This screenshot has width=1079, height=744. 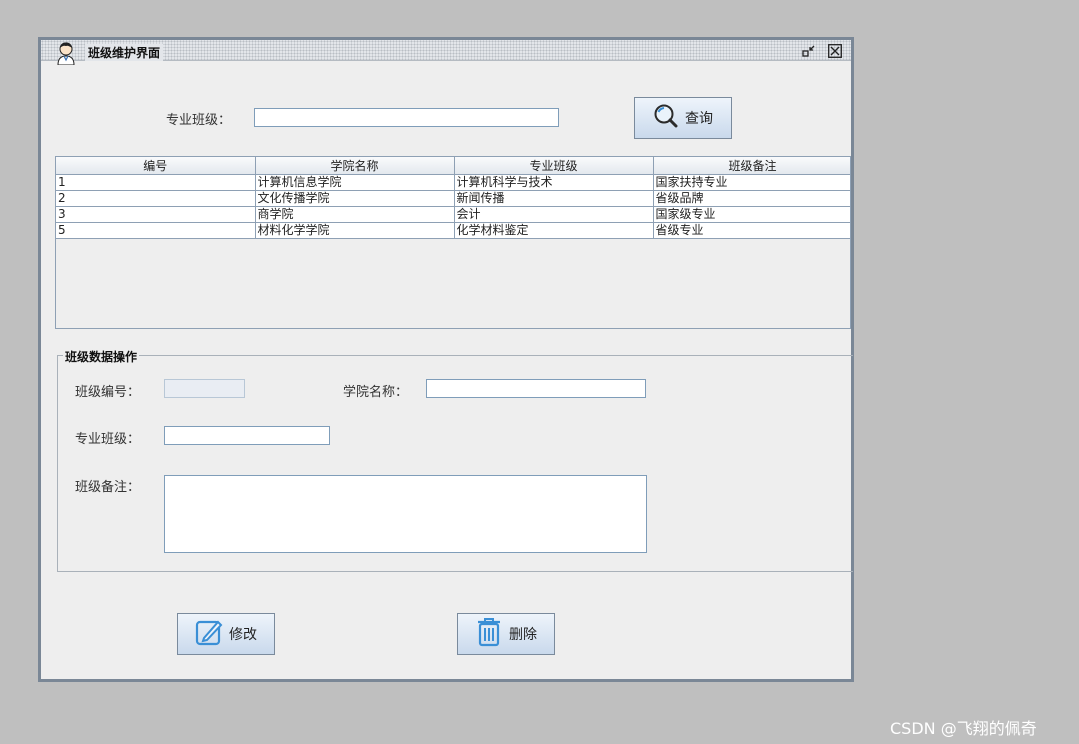 What do you see at coordinates (108, 487) in the screenshot?
I see `class-remark-label: 班级备注：` at bounding box center [108, 487].